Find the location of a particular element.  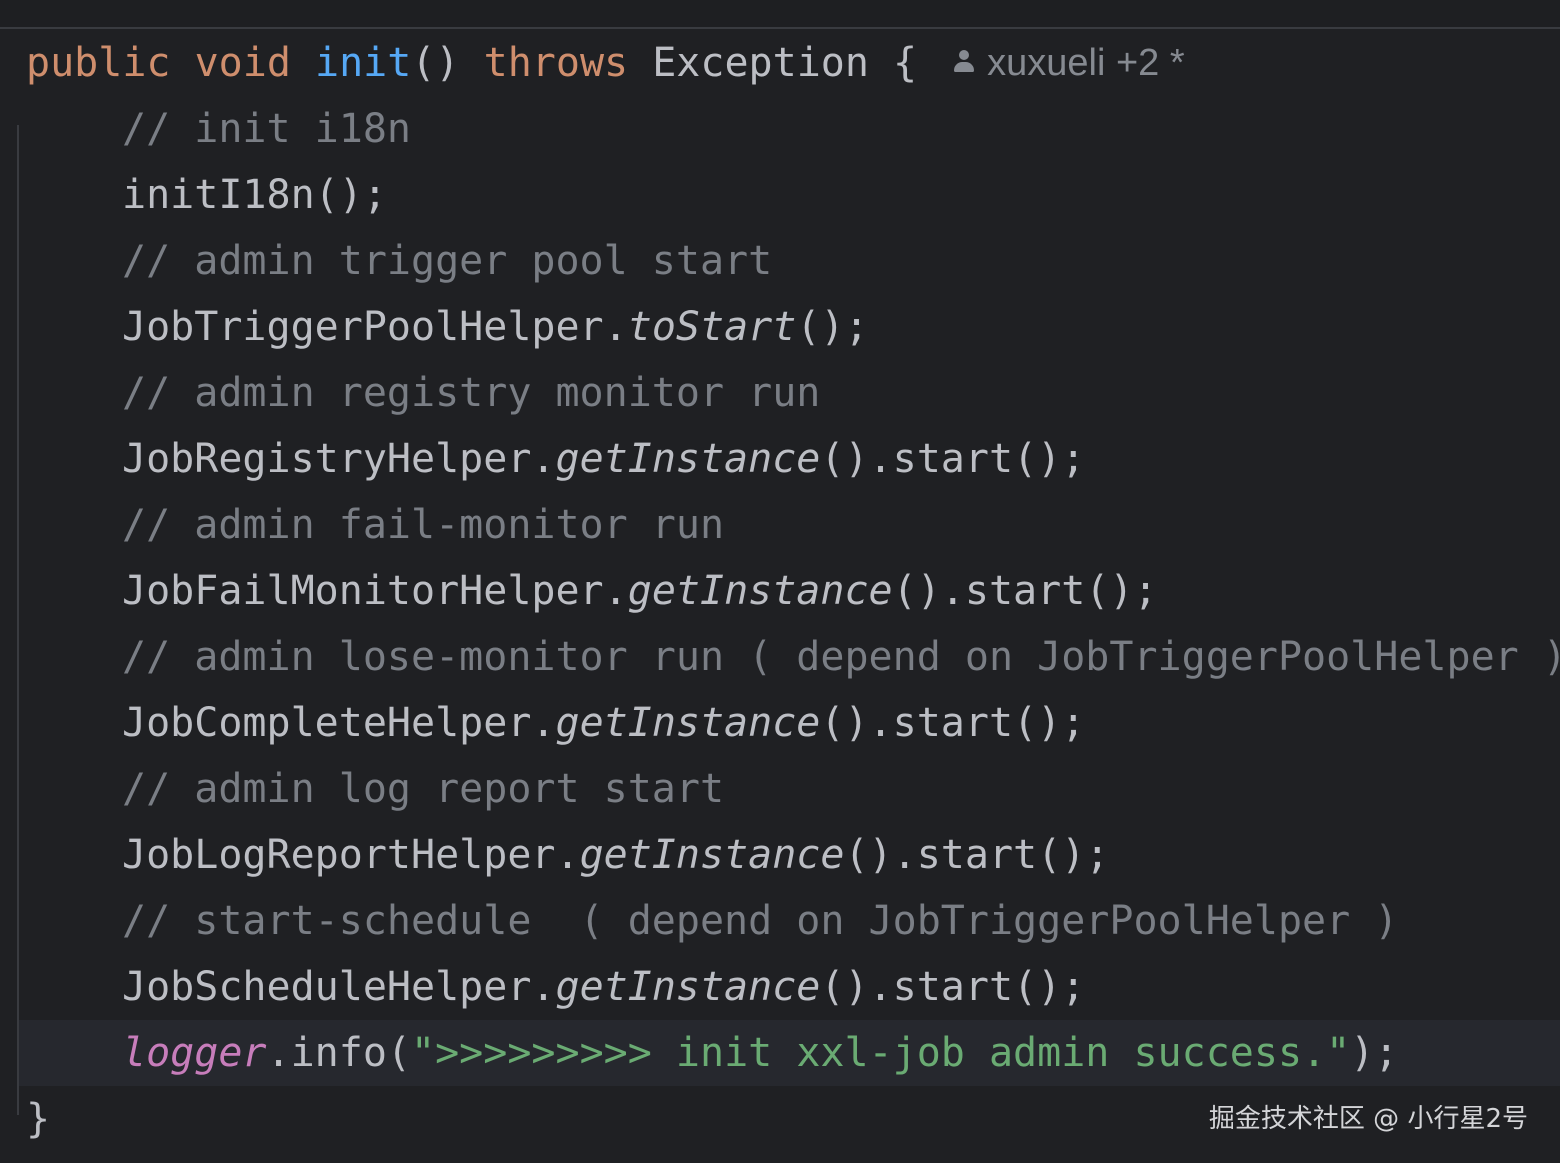

code-line-statement: JobCompleteHelper.getInstance().start(); is located at coordinates (780, 723).